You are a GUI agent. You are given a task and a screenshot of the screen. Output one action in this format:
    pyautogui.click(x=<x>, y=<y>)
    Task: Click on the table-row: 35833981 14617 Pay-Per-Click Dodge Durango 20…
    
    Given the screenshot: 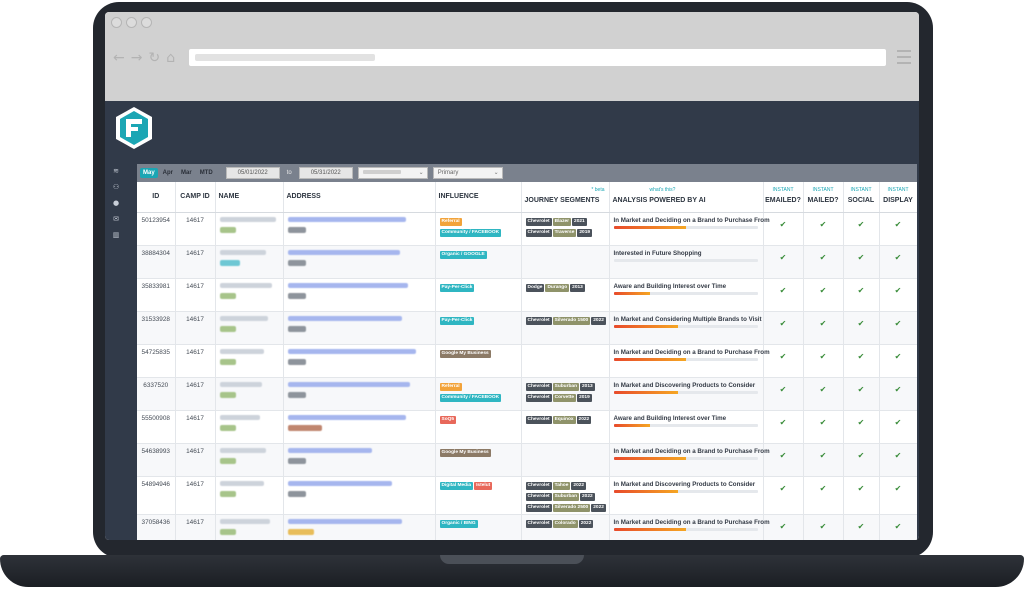 What is the action you would take?
    pyautogui.click(x=527, y=294)
    